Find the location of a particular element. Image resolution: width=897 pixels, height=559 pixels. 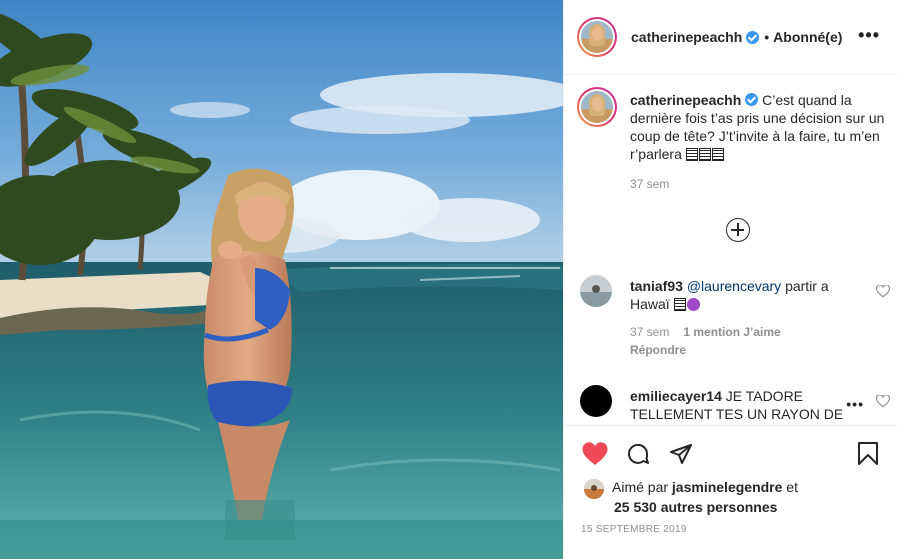

likes-prefix: Aimé par is located at coordinates (642, 487).